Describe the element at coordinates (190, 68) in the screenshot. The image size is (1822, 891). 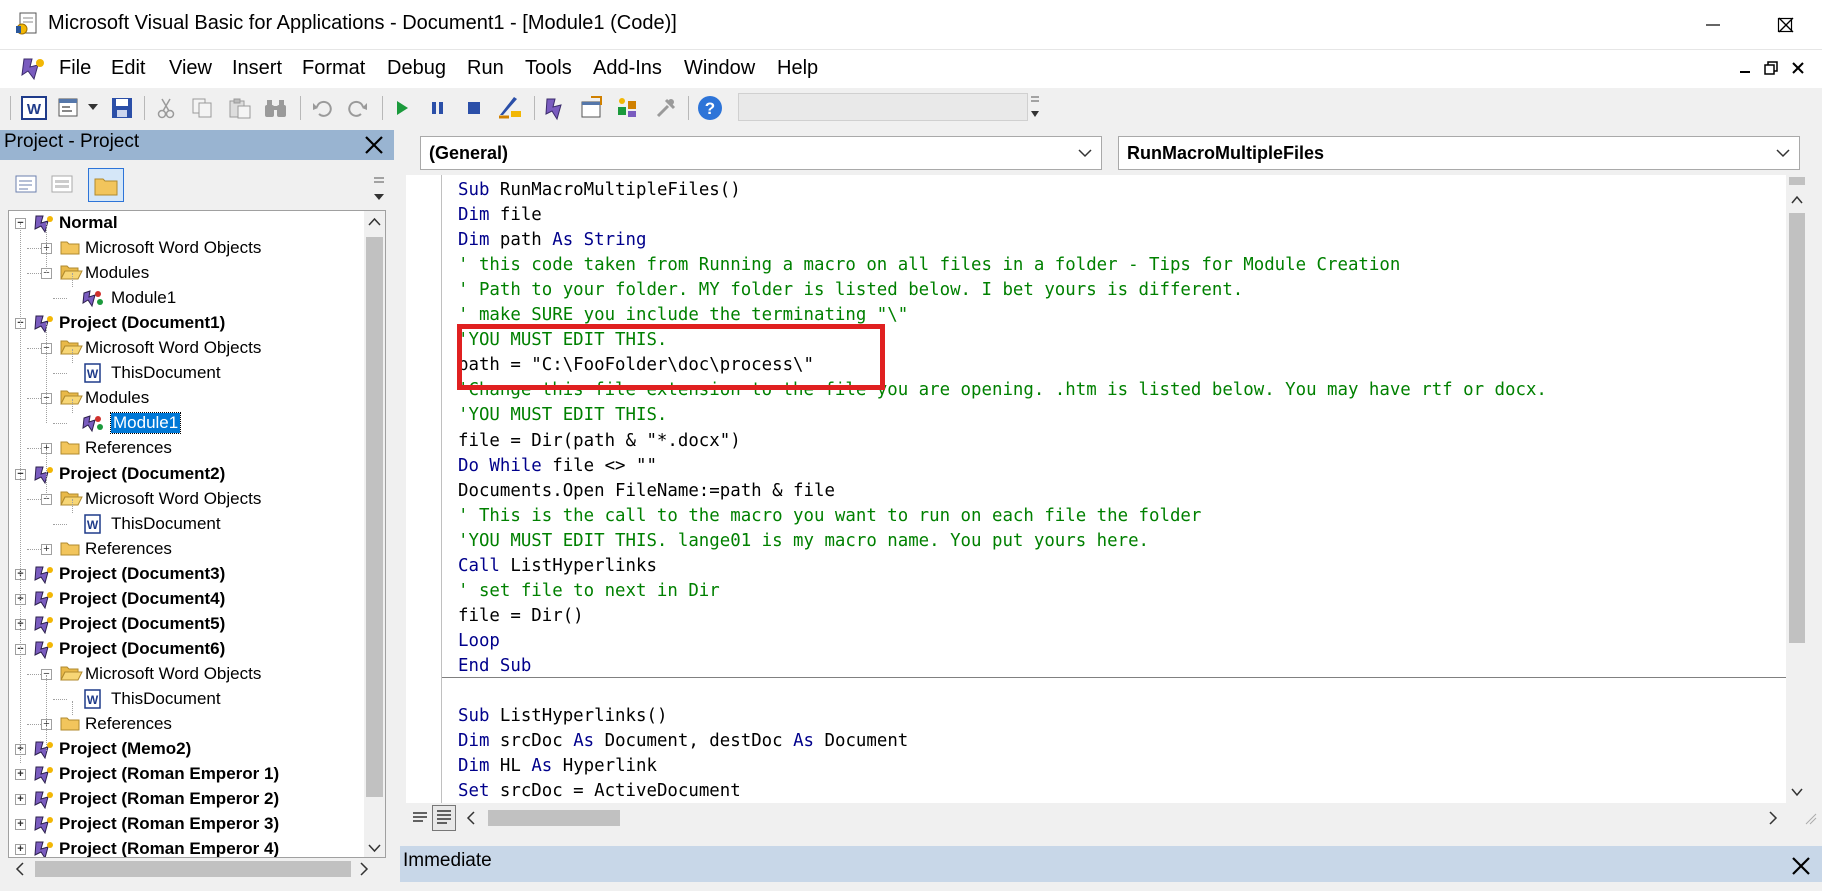
I see `menu-view: View` at that location.